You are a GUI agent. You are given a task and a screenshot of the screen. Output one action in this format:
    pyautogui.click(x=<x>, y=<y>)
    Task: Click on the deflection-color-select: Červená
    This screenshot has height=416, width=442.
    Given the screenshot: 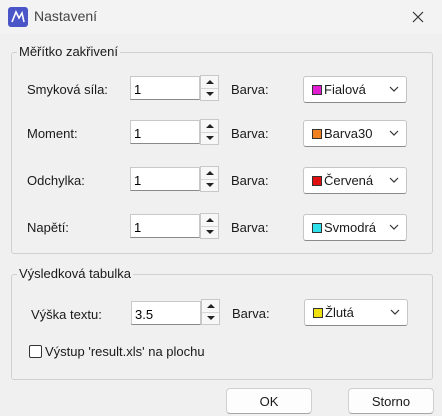 What is the action you would take?
    pyautogui.click(x=355, y=180)
    